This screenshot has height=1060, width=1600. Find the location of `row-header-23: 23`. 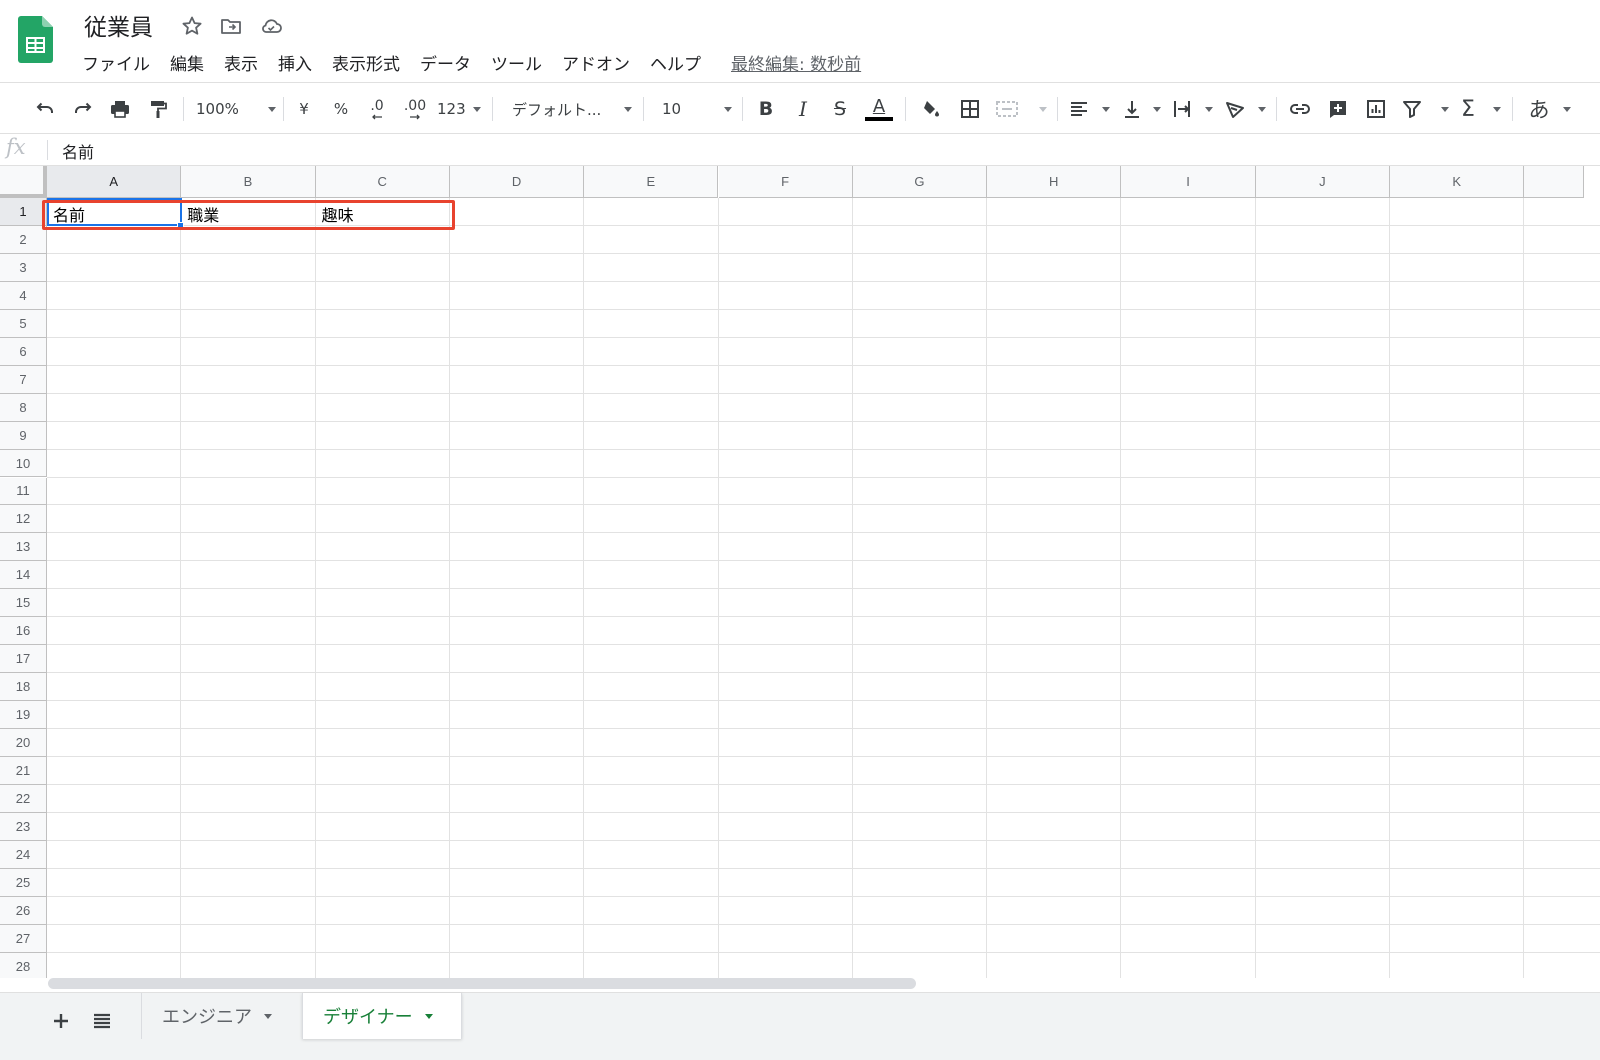

row-header-23: 23 is located at coordinates (23, 826).